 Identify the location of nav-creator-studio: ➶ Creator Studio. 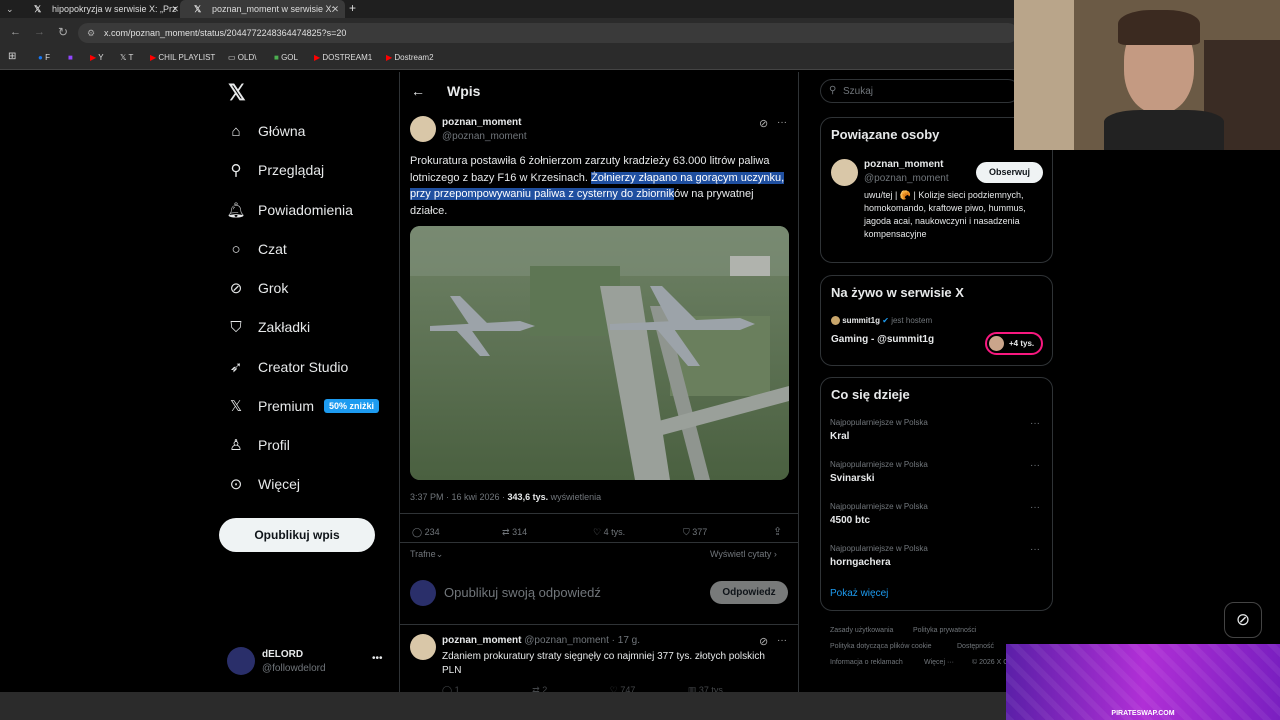
(287, 367).